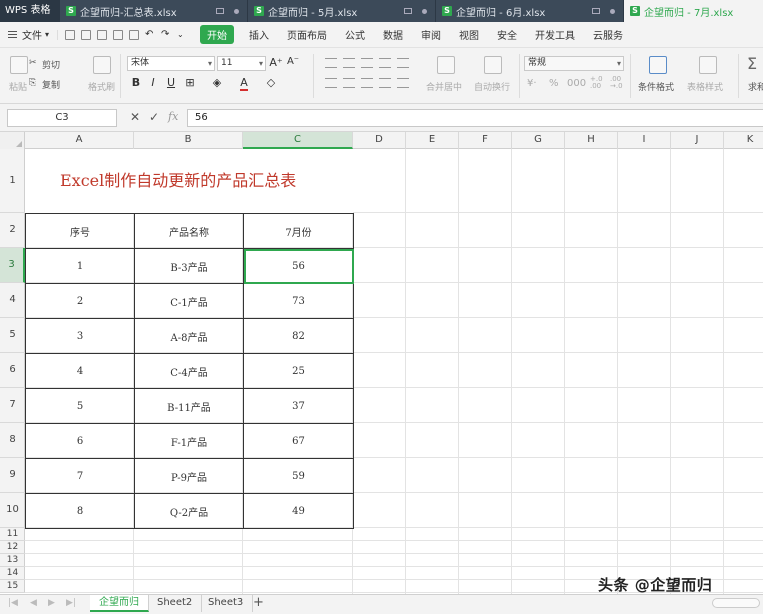  I want to click on sheet-tab-main: 企望而归, so click(119, 603).